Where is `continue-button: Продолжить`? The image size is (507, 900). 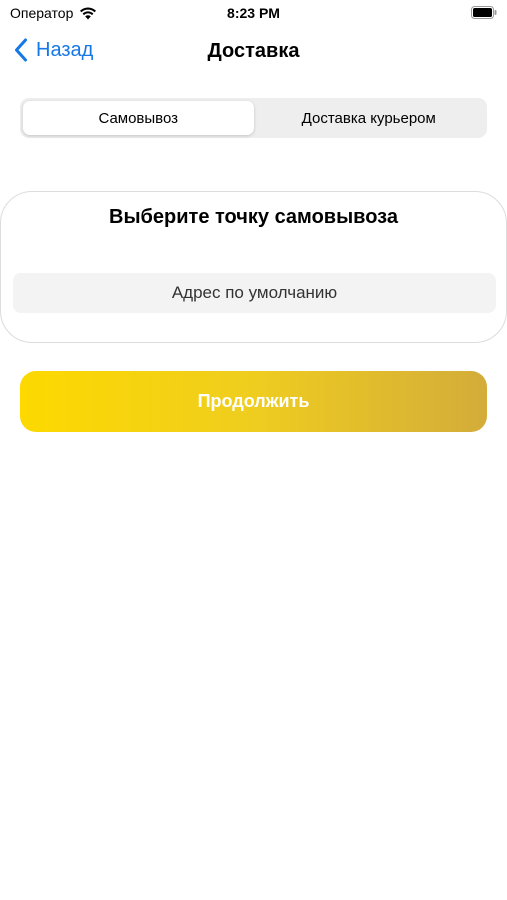 continue-button: Продолжить is located at coordinates (253, 401).